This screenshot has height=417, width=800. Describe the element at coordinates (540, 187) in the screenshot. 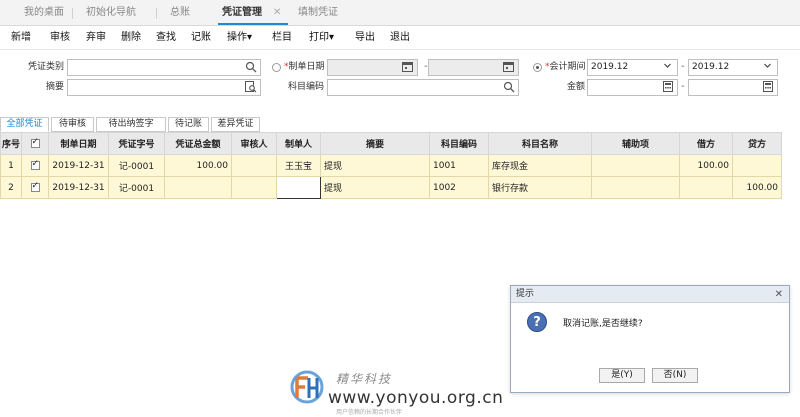

I see `row-account-name: 银行存款` at that location.